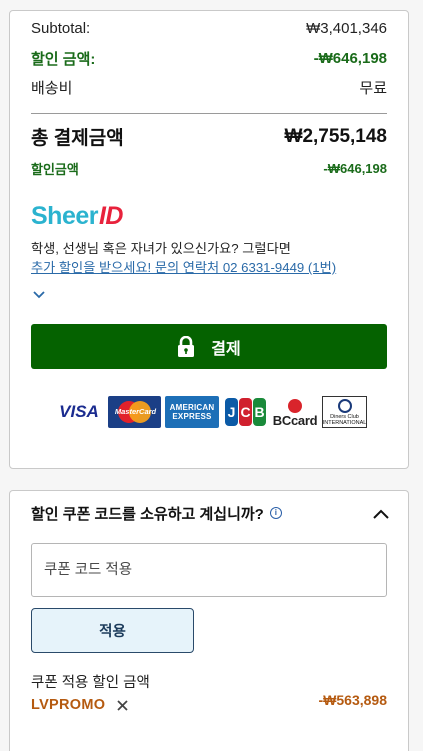 The width and height of the screenshot is (423, 751). I want to click on jcb-letter-c: C, so click(245, 412).